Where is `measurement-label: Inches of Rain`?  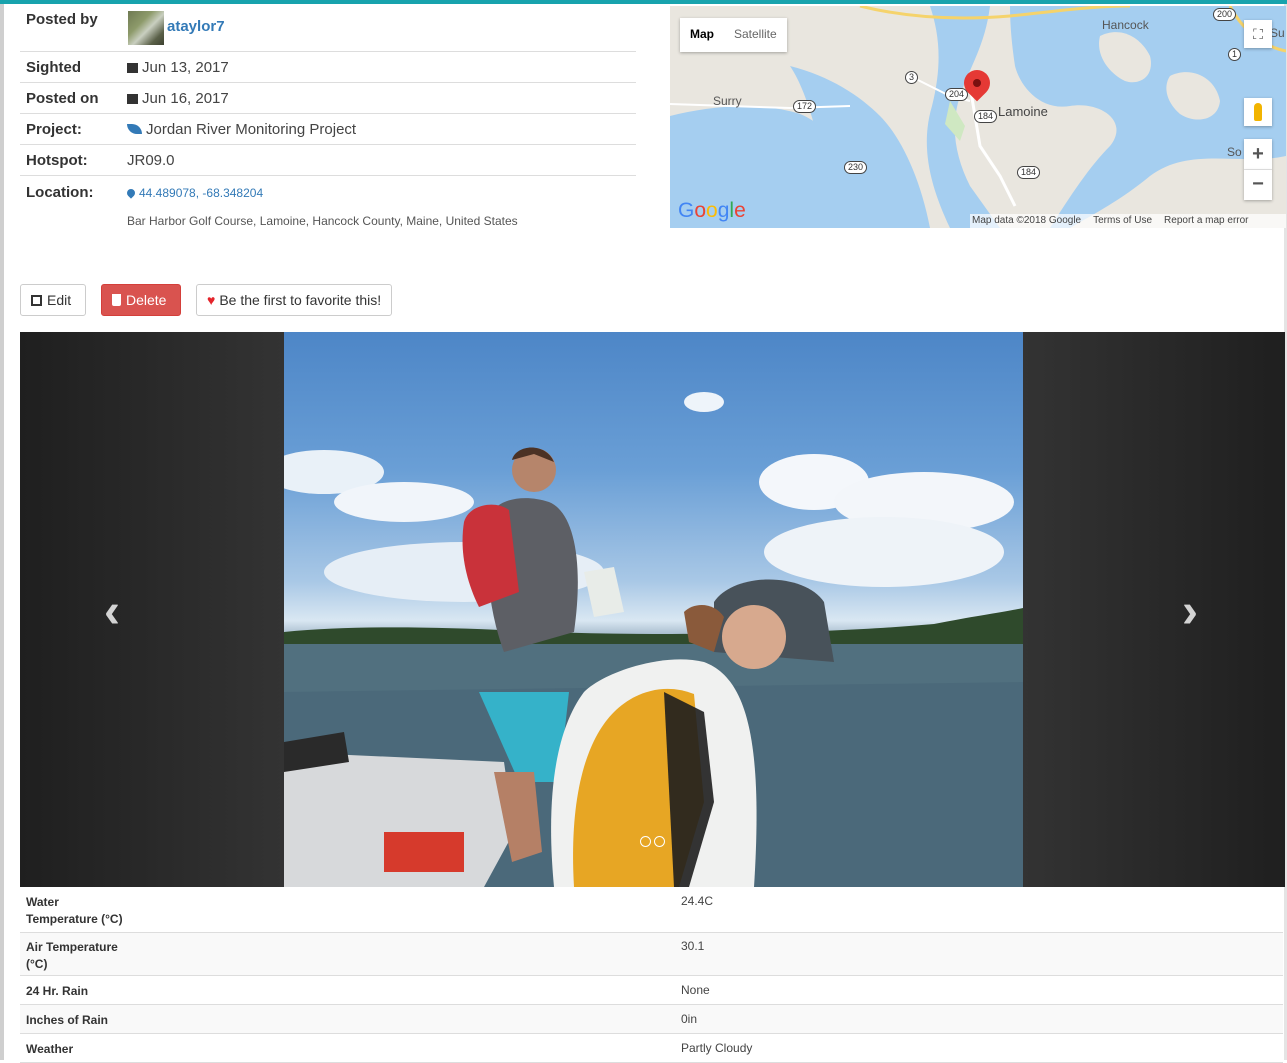 measurement-label: Inches of Rain is located at coordinates (67, 1020).